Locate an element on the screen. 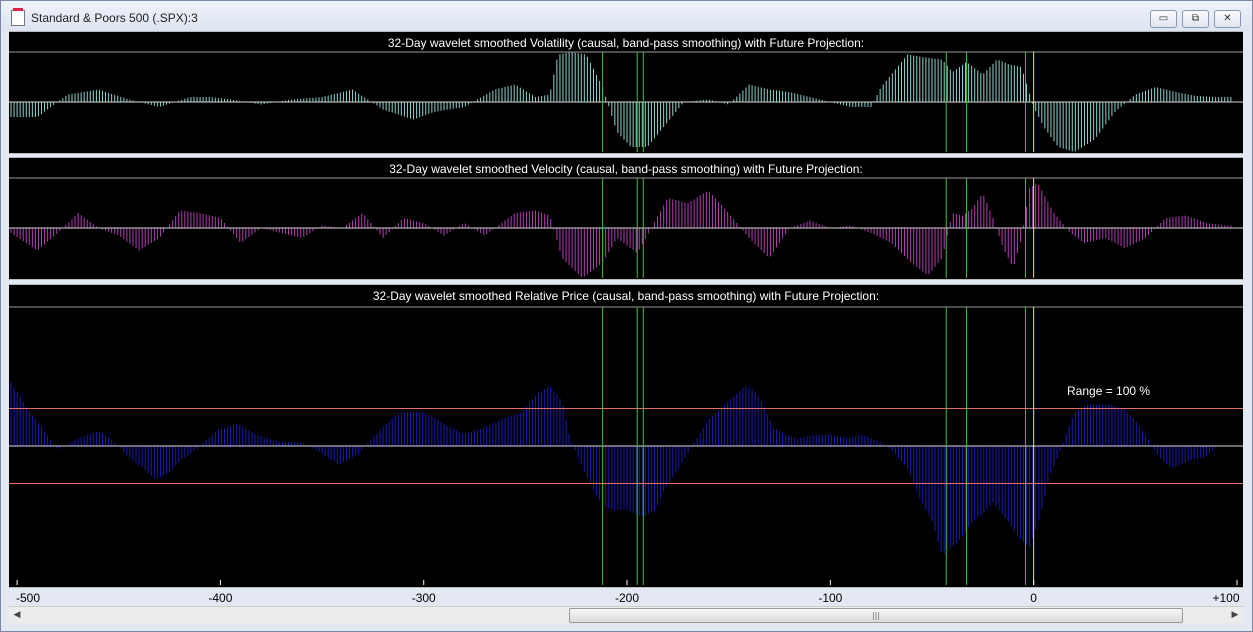  x-axis-tick-label: +100 is located at coordinates (1226, 598).